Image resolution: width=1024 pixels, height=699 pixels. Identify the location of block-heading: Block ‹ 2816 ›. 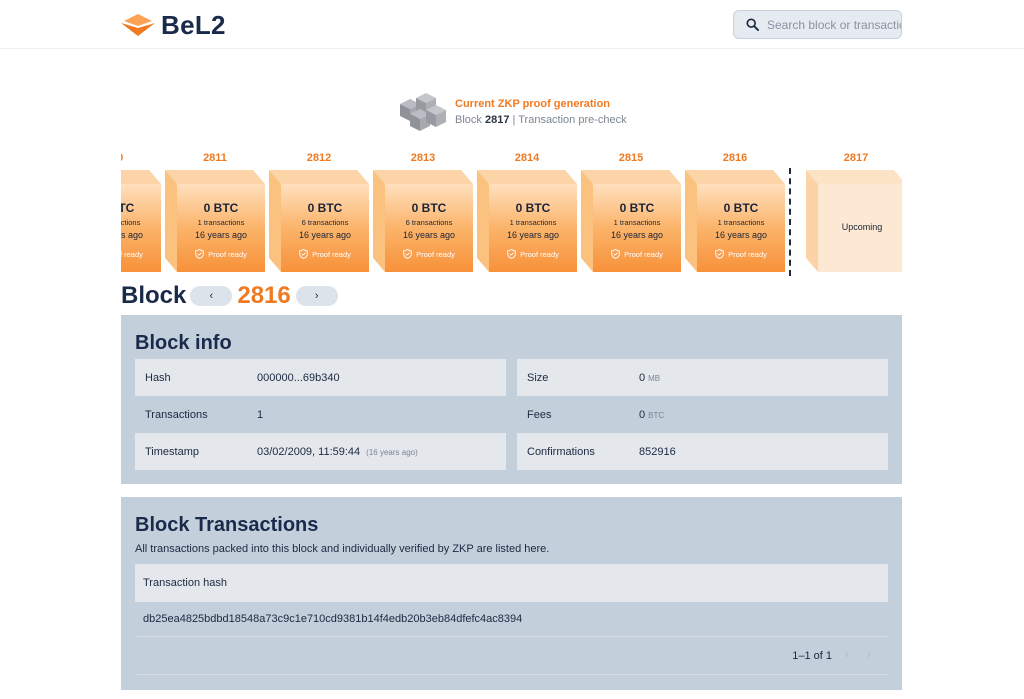
(229, 296).